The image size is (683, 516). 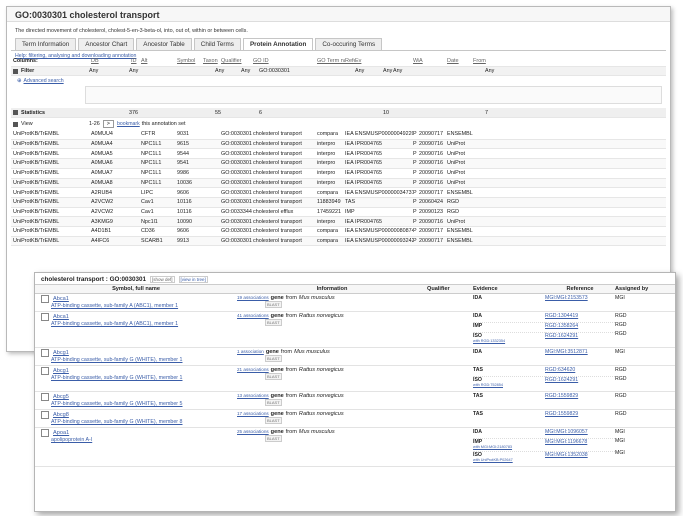 What do you see at coordinates (369, 71) in the screenshot?
I see `filter-reference: Any` at bounding box center [369, 71].